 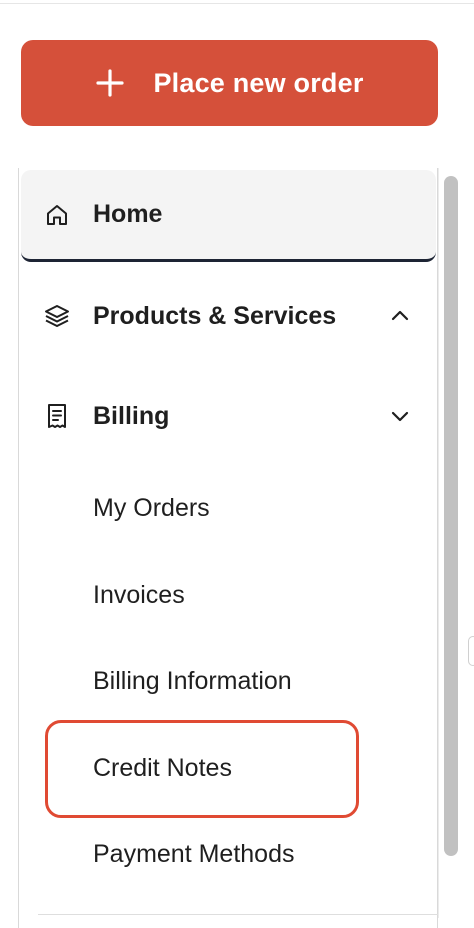 What do you see at coordinates (151, 508) in the screenshot?
I see `sidebar-subitem-my-orders: My Orders` at bounding box center [151, 508].